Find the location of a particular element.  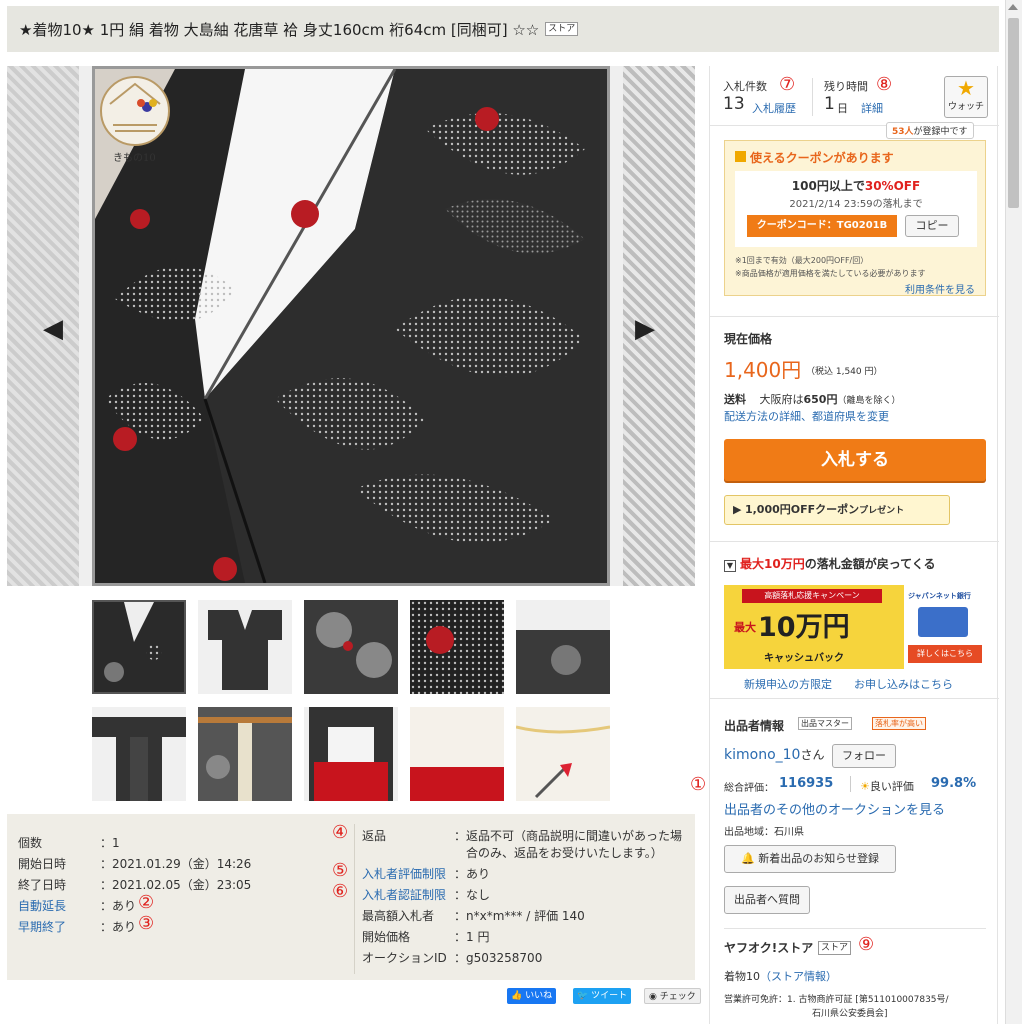

info-label: 返品 is located at coordinates (374, 836).